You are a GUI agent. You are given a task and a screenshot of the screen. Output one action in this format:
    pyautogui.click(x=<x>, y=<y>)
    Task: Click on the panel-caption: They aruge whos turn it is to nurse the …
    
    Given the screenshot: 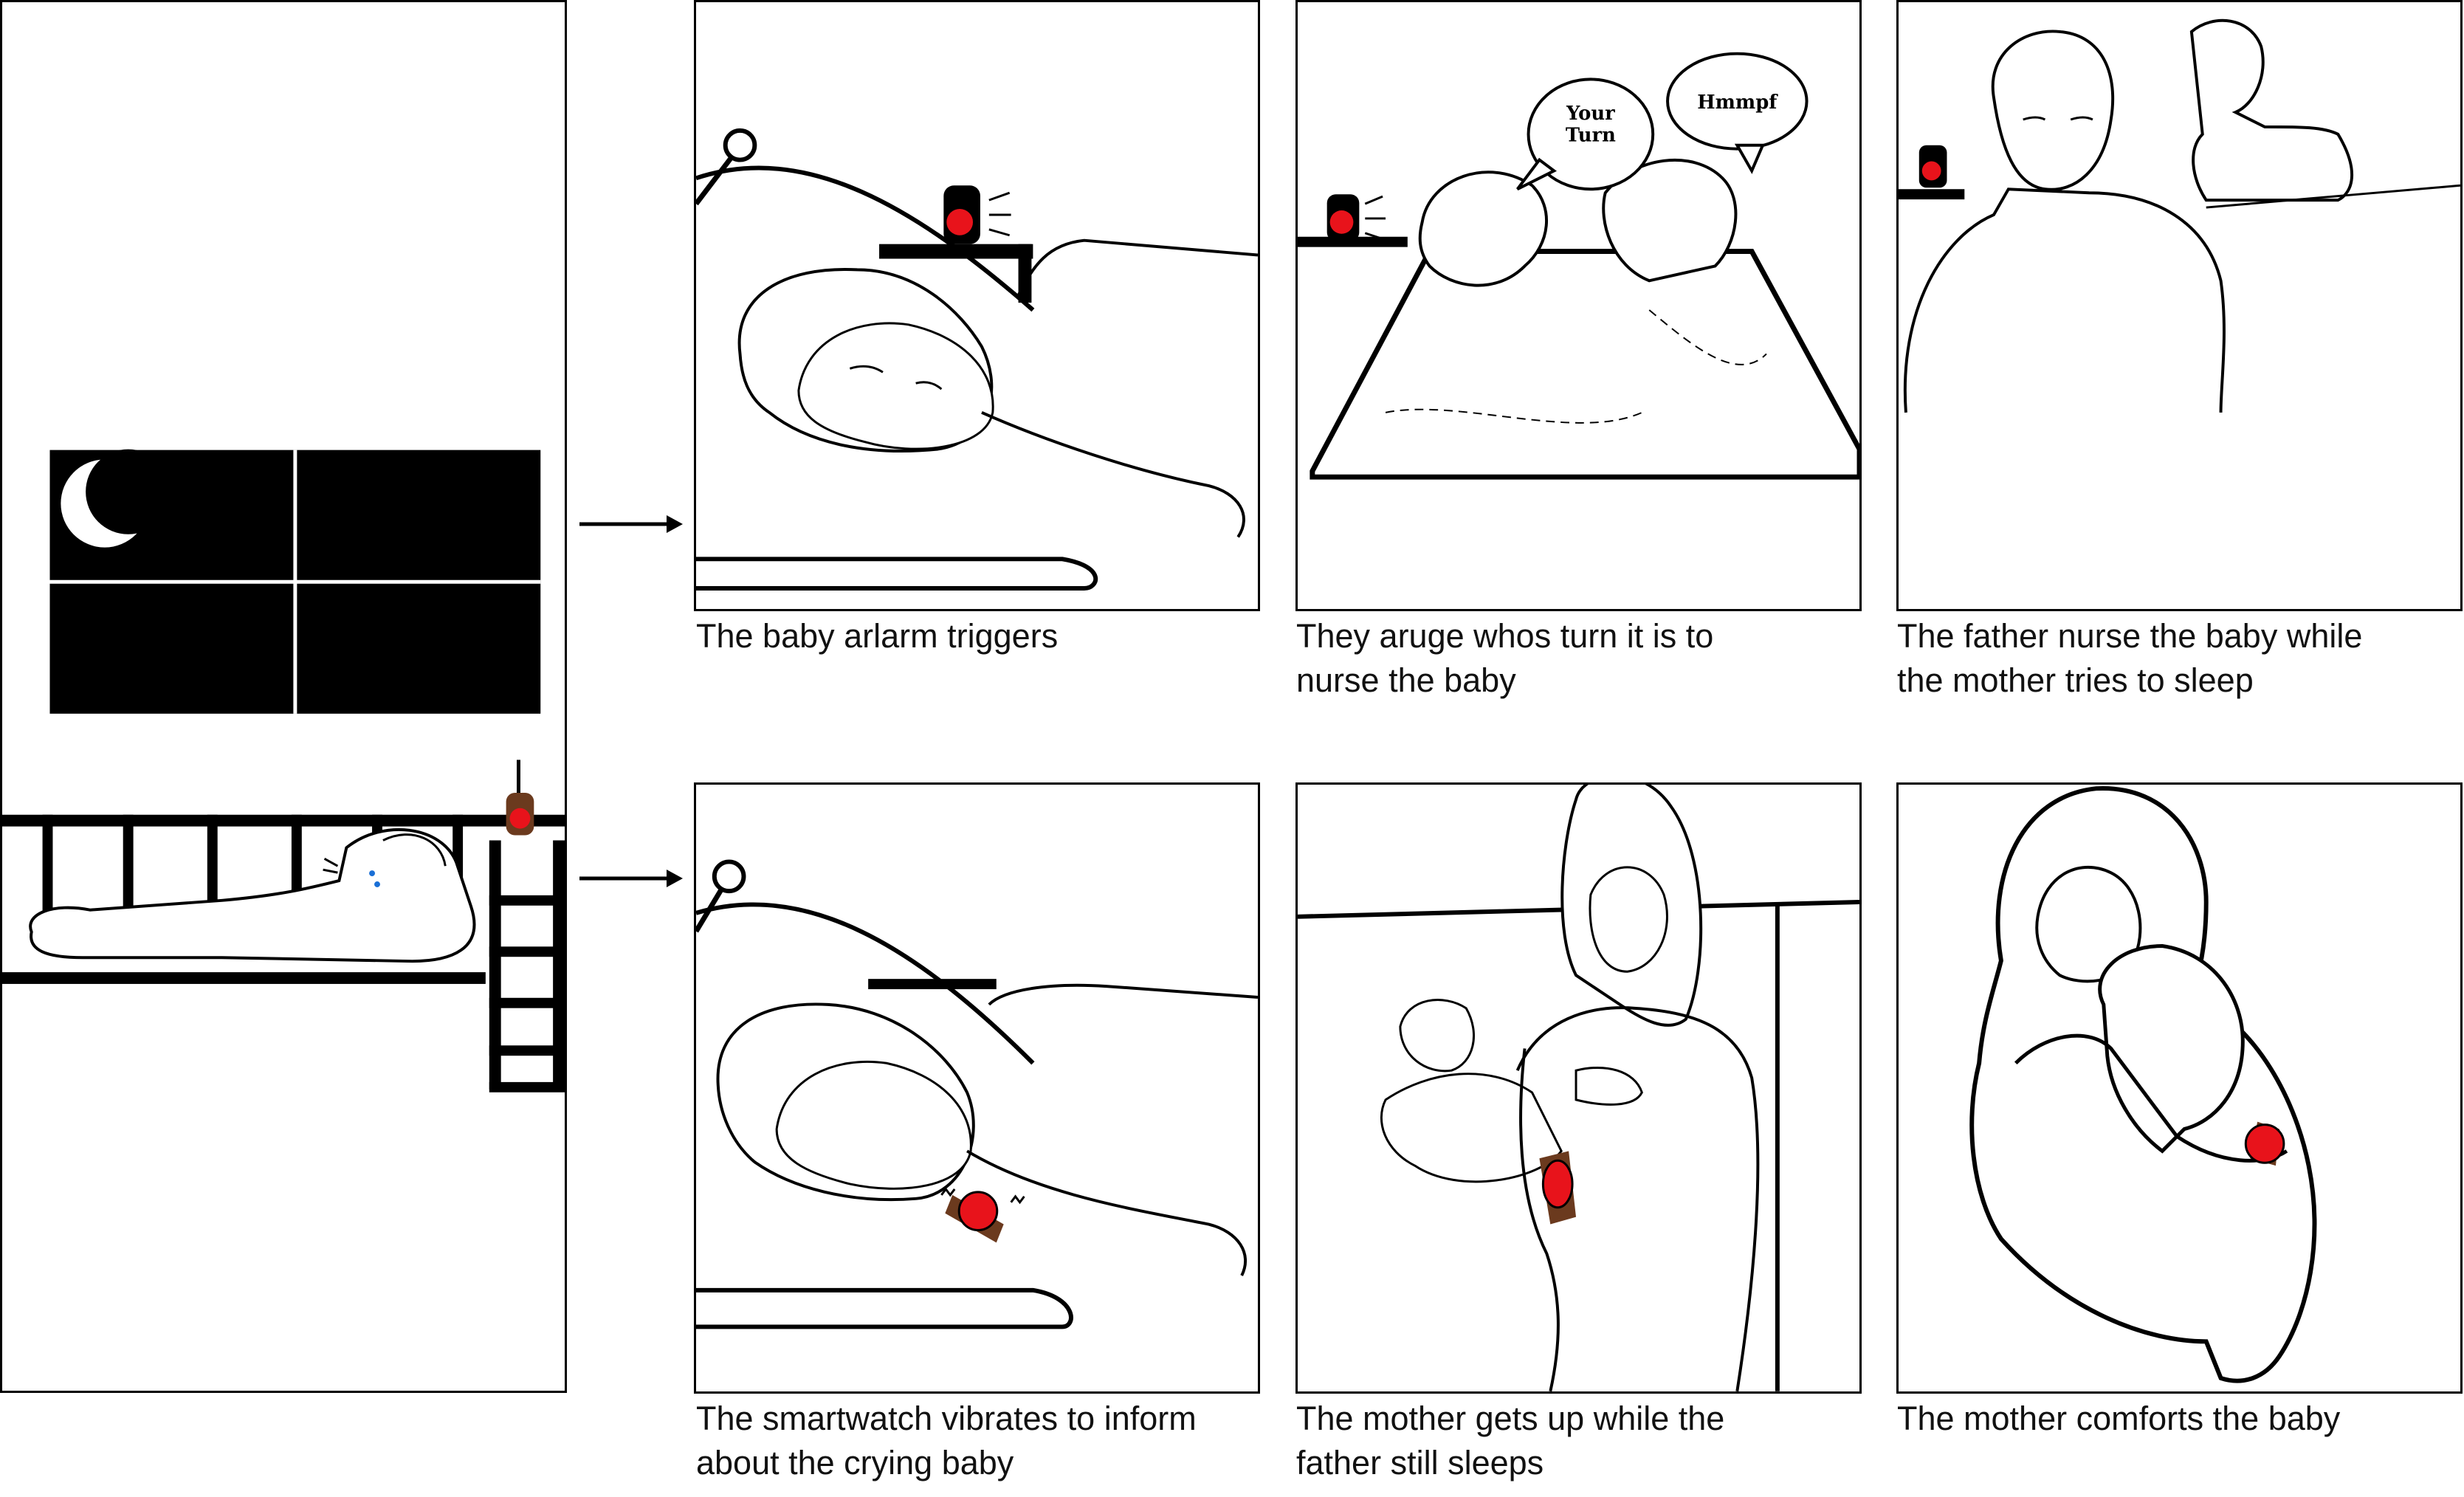 What is the action you would take?
    pyautogui.click(x=1505, y=658)
    